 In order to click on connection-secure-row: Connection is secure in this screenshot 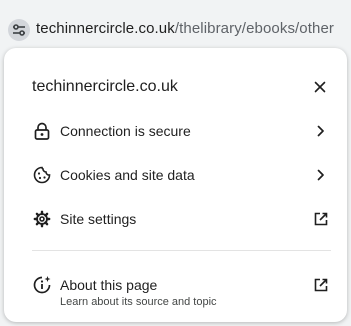, I will do `click(175, 132)`.